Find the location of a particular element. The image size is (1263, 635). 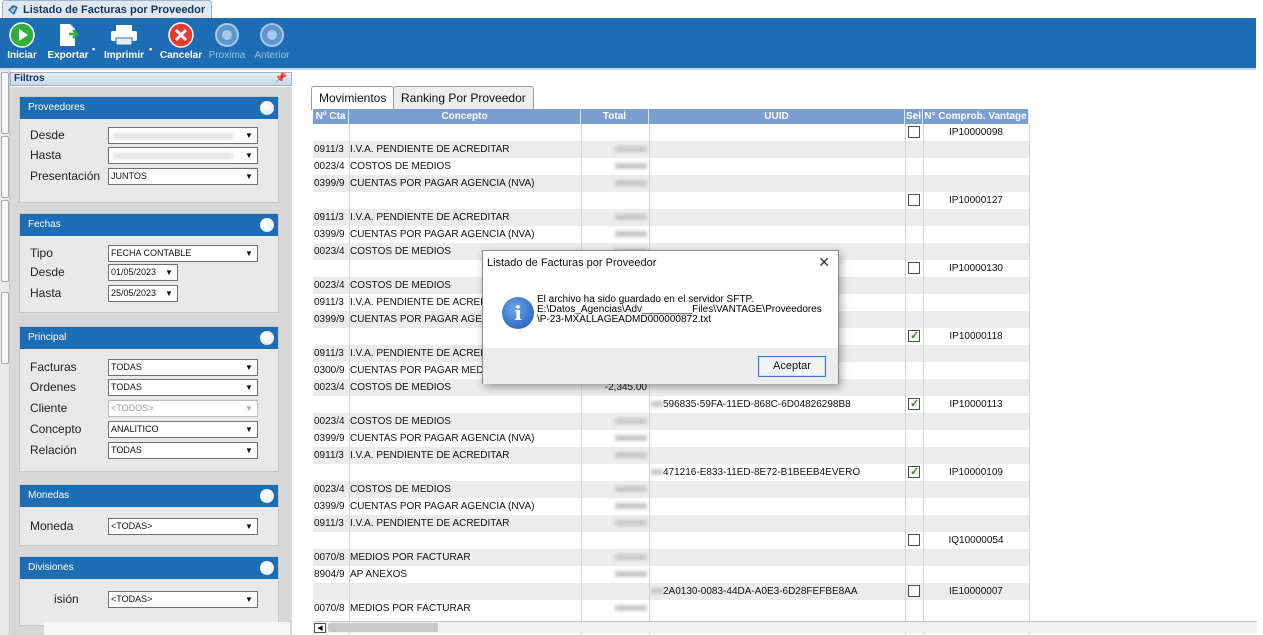

col-header-concepto: Concepto is located at coordinates (465, 116).